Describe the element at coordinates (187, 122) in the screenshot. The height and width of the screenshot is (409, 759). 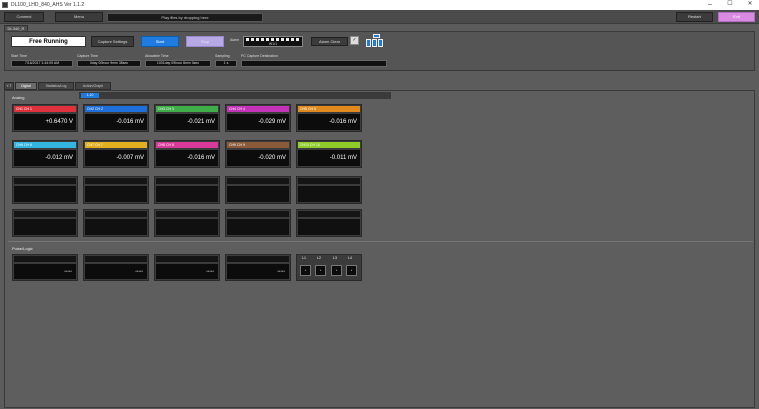
I see `channel-value: -0.021 mV` at that location.